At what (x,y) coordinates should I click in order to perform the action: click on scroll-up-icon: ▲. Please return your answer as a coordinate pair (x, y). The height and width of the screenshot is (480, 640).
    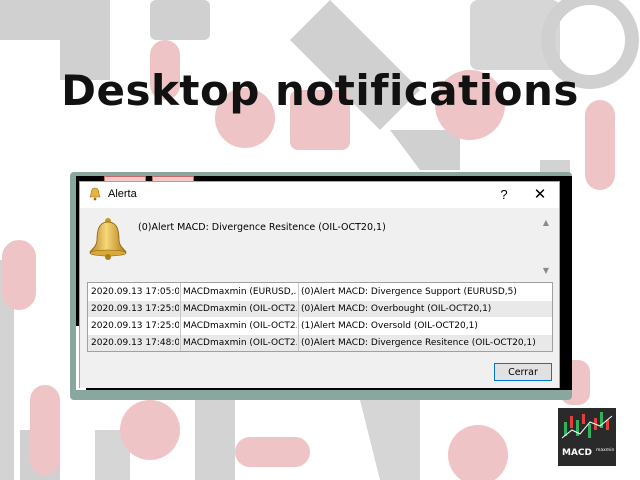
    Looking at the image, I should click on (546, 223).